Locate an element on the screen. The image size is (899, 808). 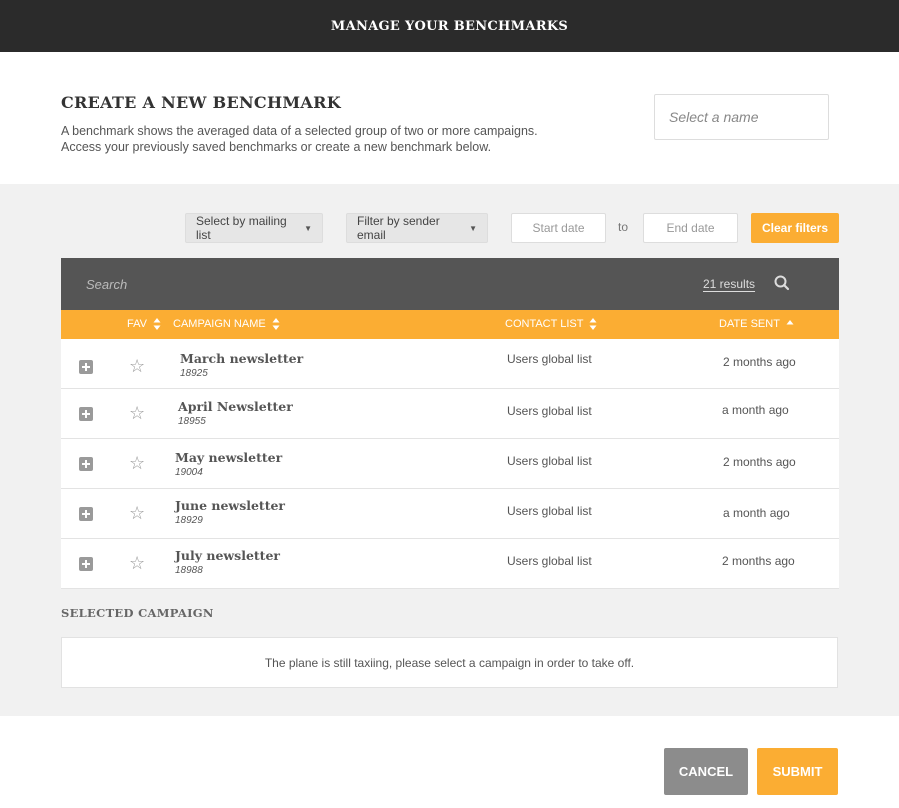
submit-button: SUBMIT is located at coordinates (797, 771).